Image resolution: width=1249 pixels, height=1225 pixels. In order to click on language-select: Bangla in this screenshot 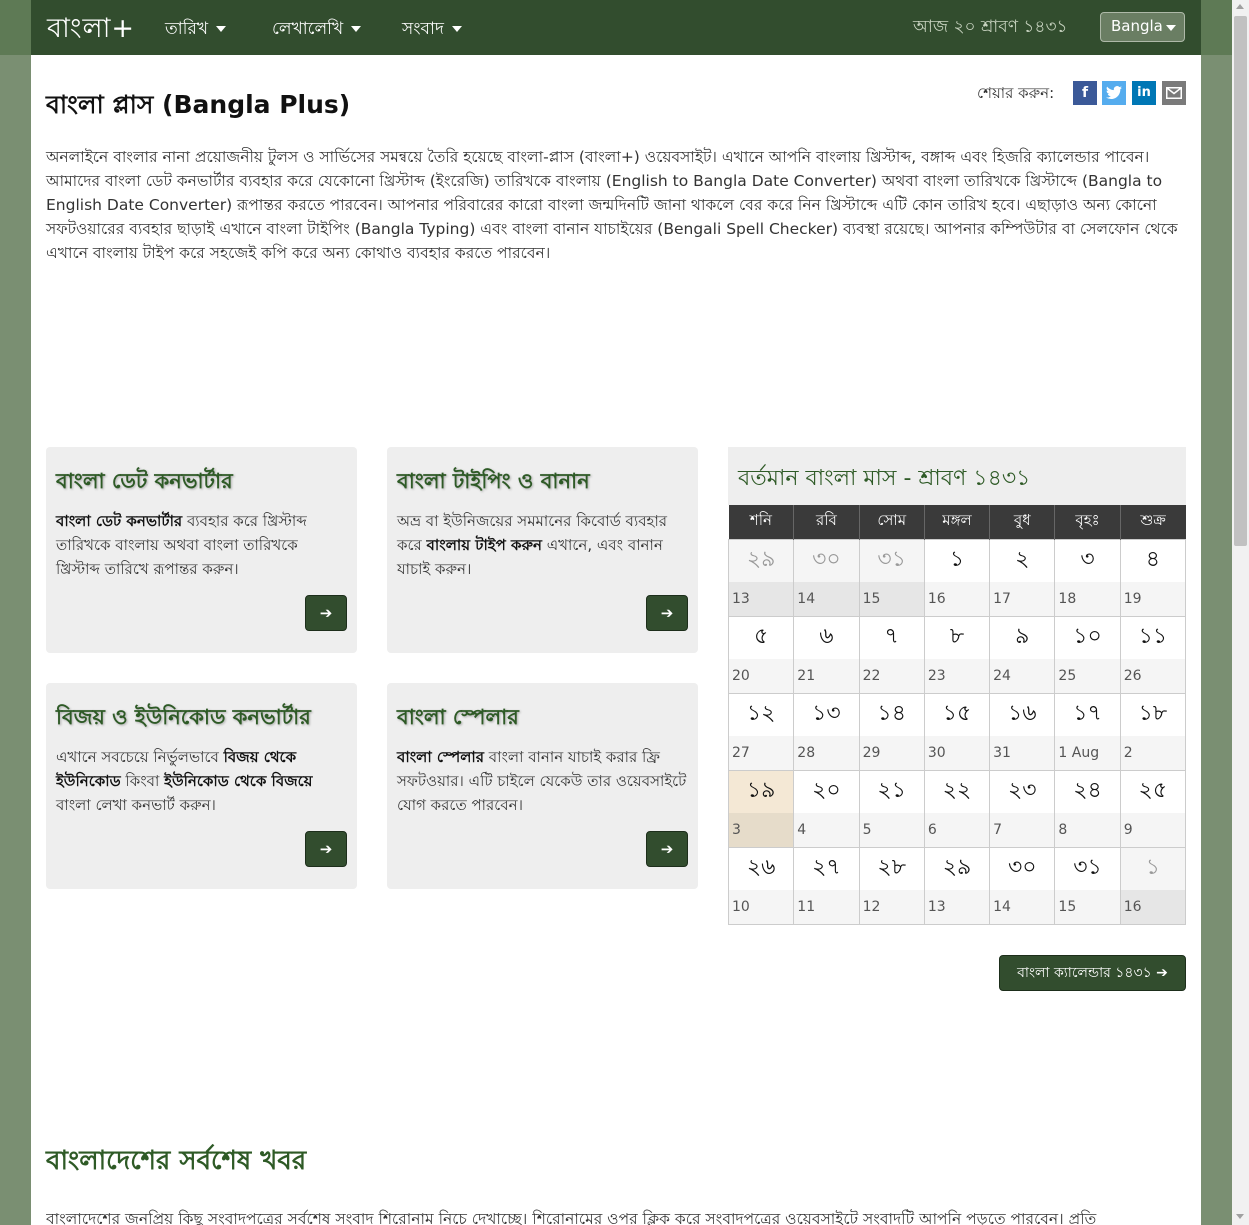, I will do `click(1142, 27)`.